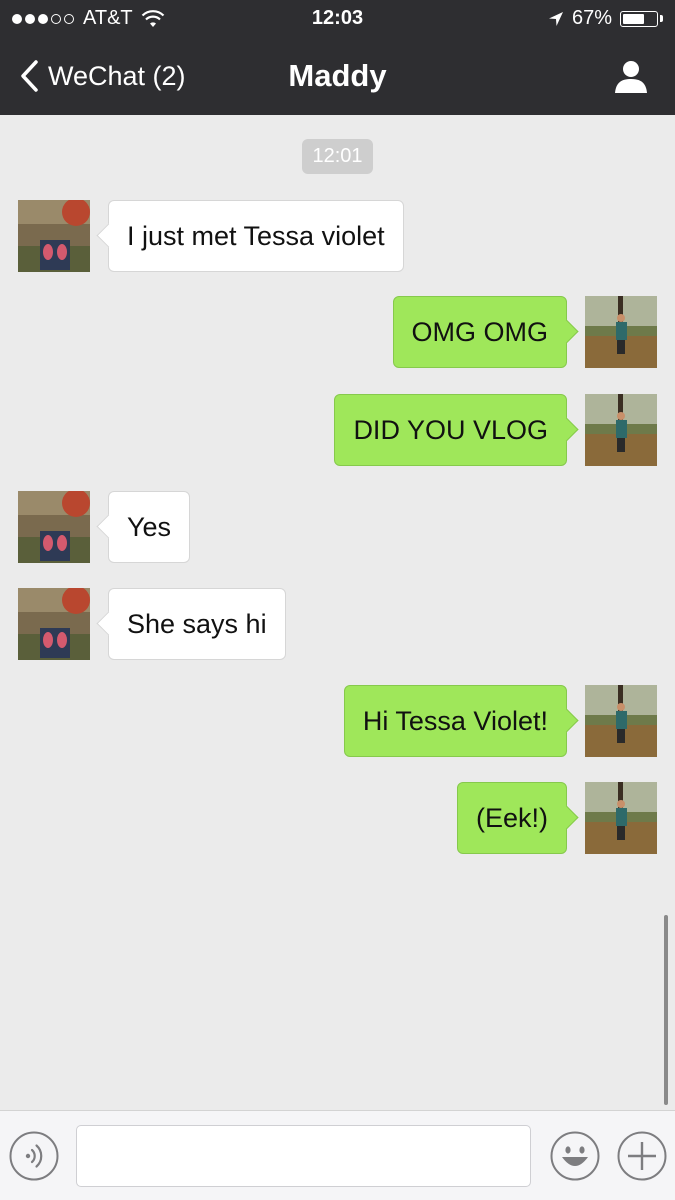 This screenshot has width=675, height=1200. Describe the element at coordinates (256, 236) in the screenshot. I see `received-message-bubble: I just met Tessa violet` at that location.